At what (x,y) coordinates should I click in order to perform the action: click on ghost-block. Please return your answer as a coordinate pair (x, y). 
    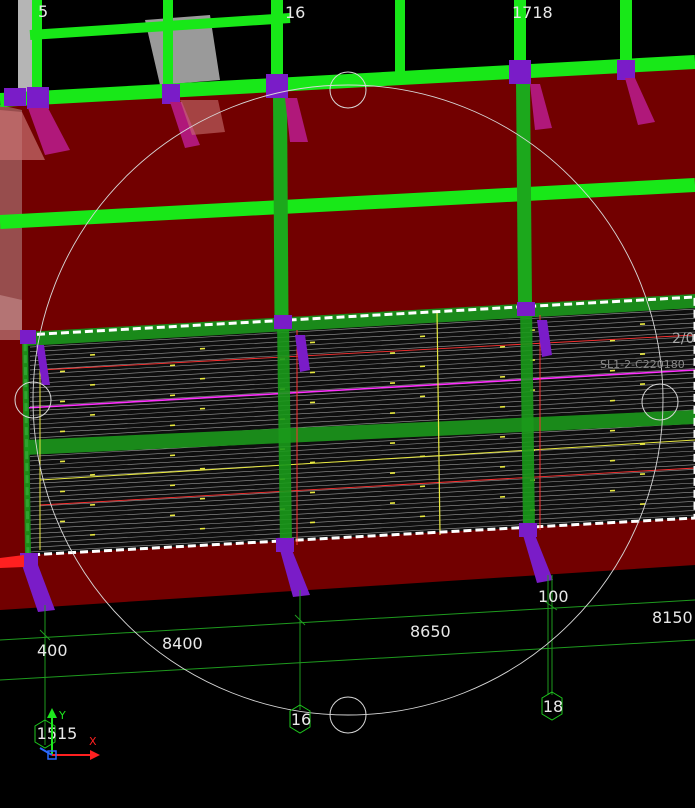
    Looking at the image, I should click on (11, 317).